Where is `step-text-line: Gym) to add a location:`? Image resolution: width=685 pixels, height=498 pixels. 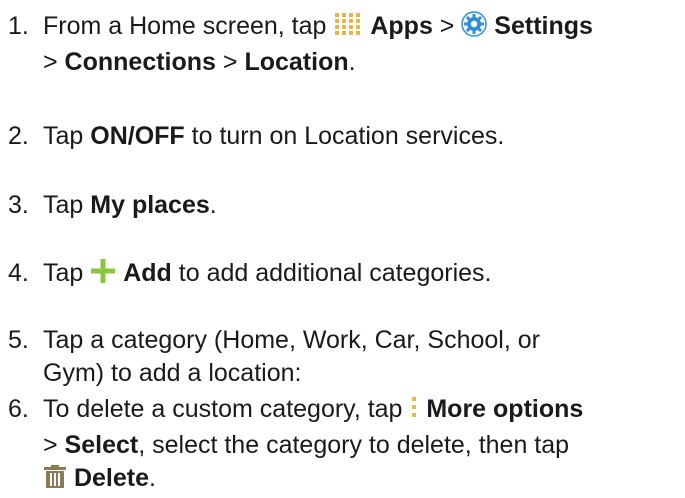 step-text-line: Gym) to add a location: is located at coordinates (172, 373).